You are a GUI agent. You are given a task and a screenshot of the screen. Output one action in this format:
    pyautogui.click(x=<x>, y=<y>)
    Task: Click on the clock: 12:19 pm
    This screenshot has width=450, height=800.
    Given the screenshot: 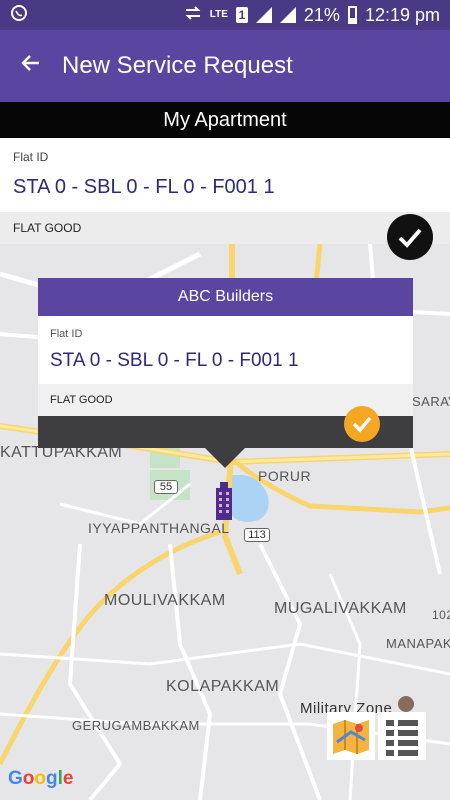 What is the action you would take?
    pyautogui.click(x=402, y=14)
    